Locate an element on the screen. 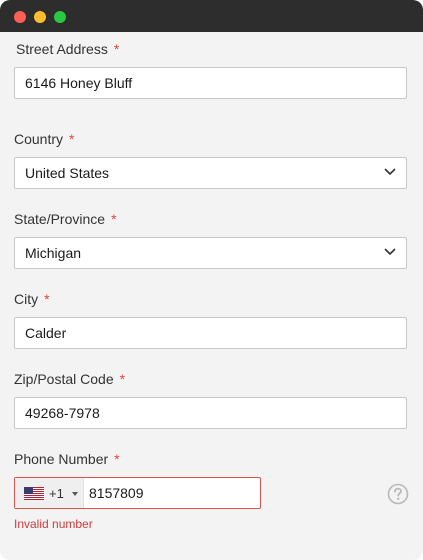 The image size is (423, 560). phone-label: Phone Number * is located at coordinates (67, 459).